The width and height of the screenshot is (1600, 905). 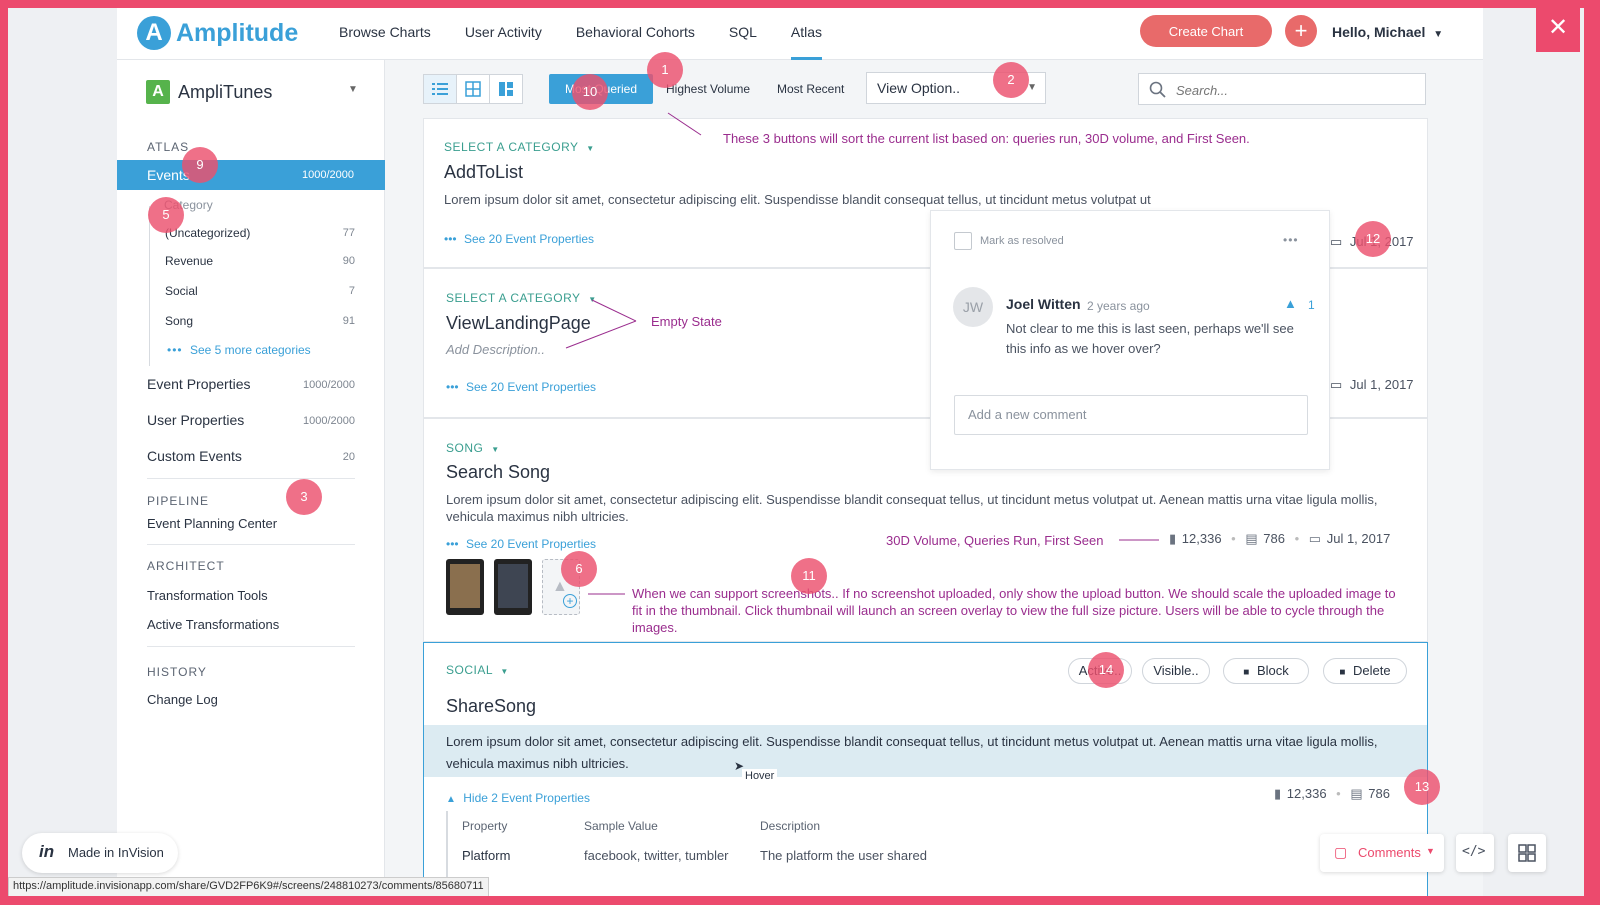 What do you see at coordinates (252, 92) in the screenshot?
I see `project-selector: A AmpliTunes ▼` at bounding box center [252, 92].